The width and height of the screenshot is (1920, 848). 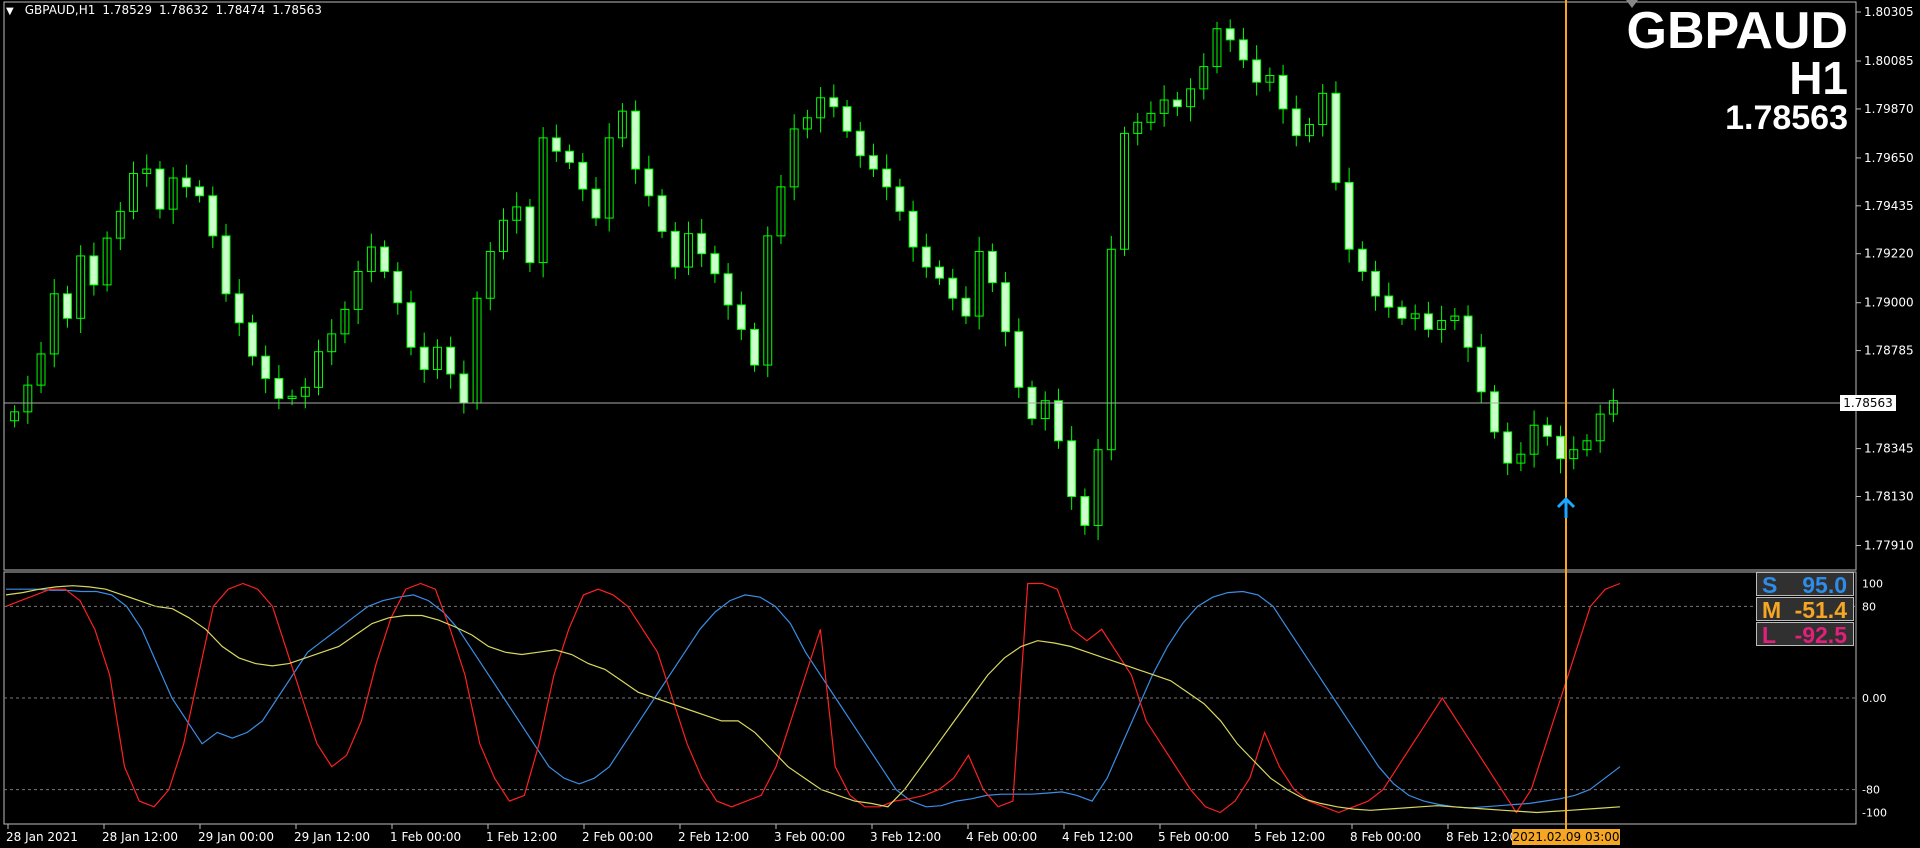 I want to click on ohlc-high: 1.78632, so click(x=184, y=10).